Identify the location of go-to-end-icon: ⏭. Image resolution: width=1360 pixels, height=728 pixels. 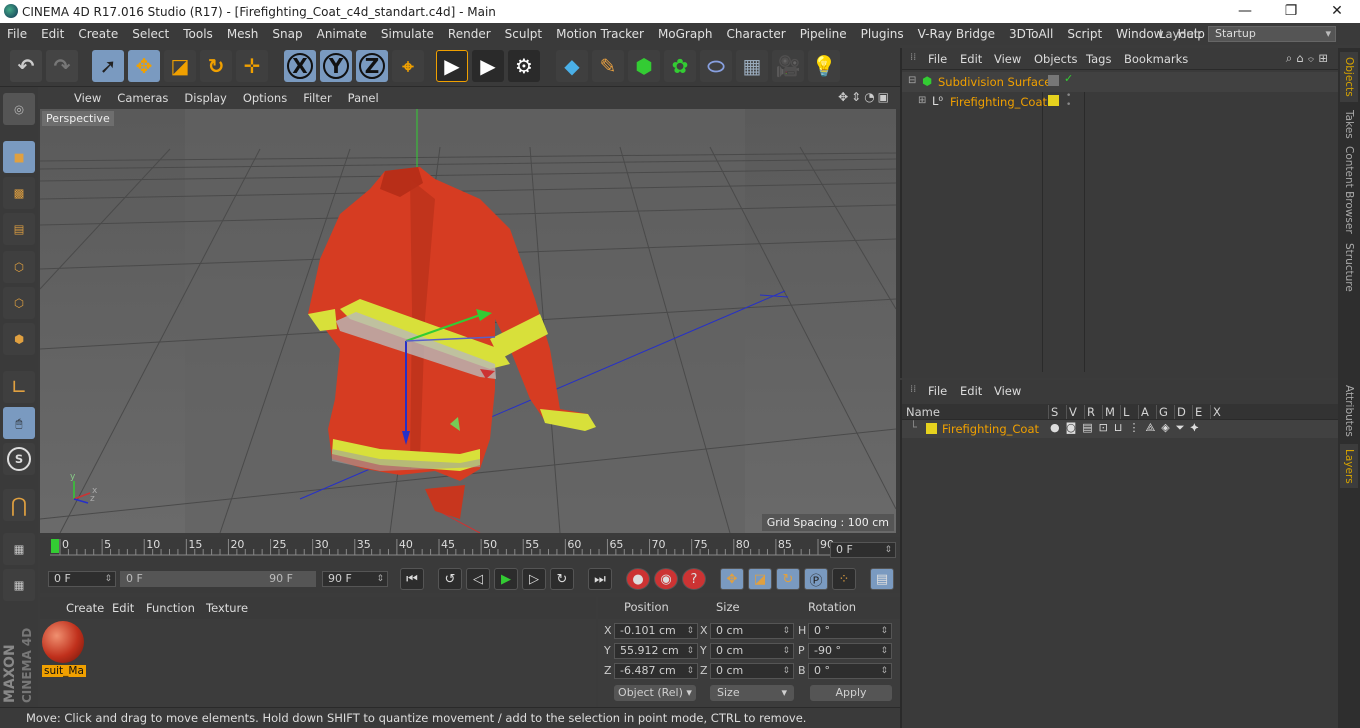
(600, 579).